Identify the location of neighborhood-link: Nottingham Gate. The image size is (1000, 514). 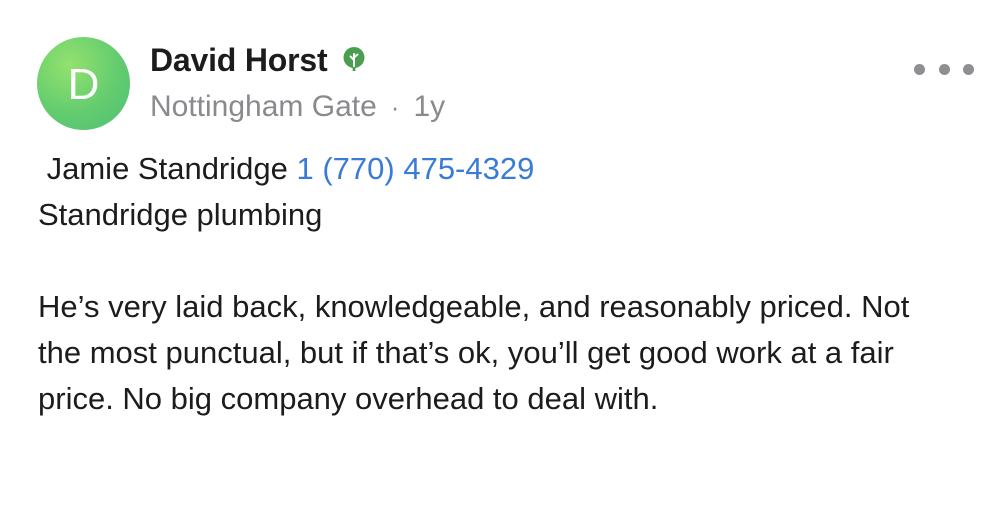
(263, 107).